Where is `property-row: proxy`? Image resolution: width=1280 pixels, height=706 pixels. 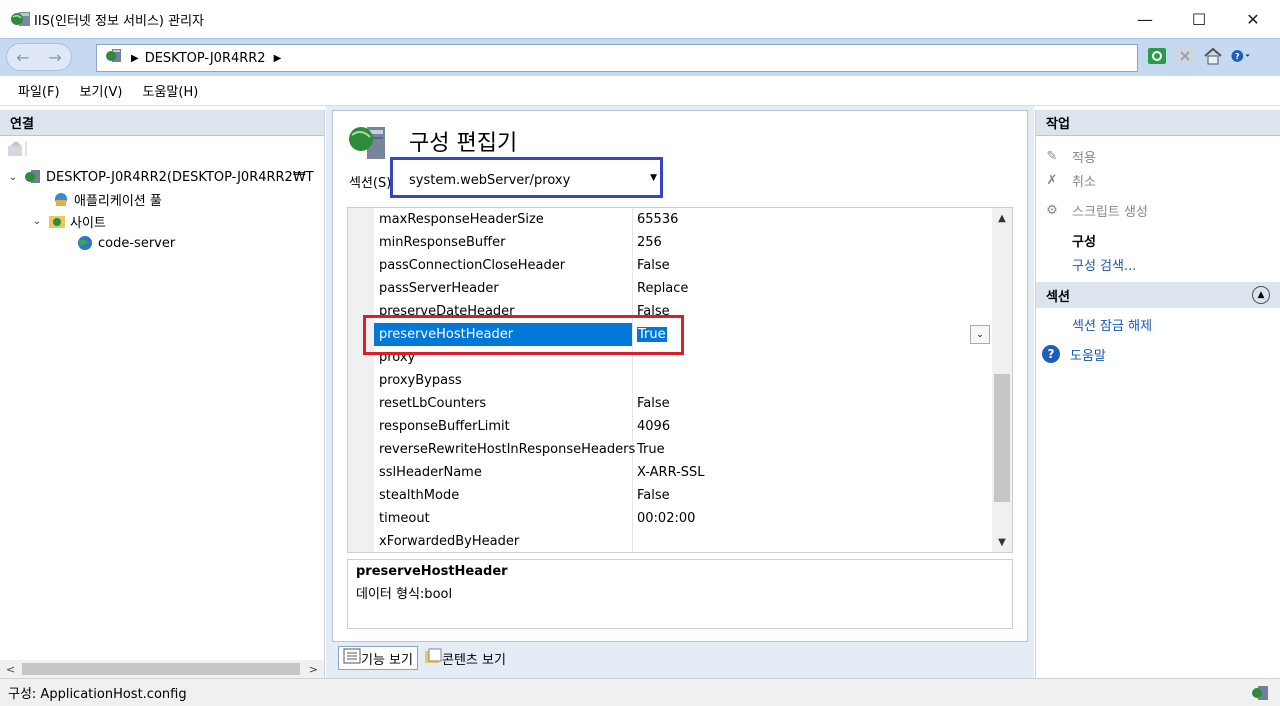 property-row: proxy is located at coordinates (683, 357).